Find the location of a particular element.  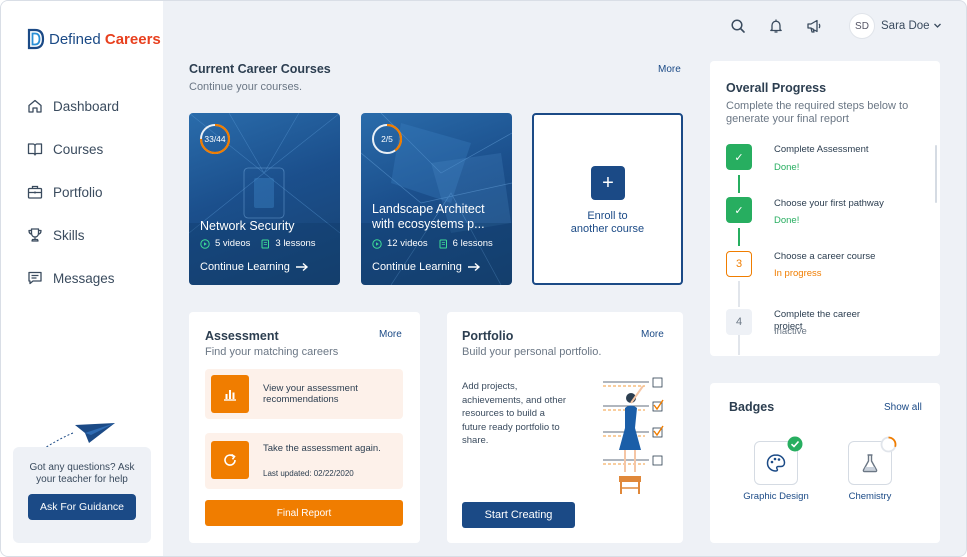

view-assessment-recommendations-item: View your assessment recommendations is located at coordinates (304, 394).